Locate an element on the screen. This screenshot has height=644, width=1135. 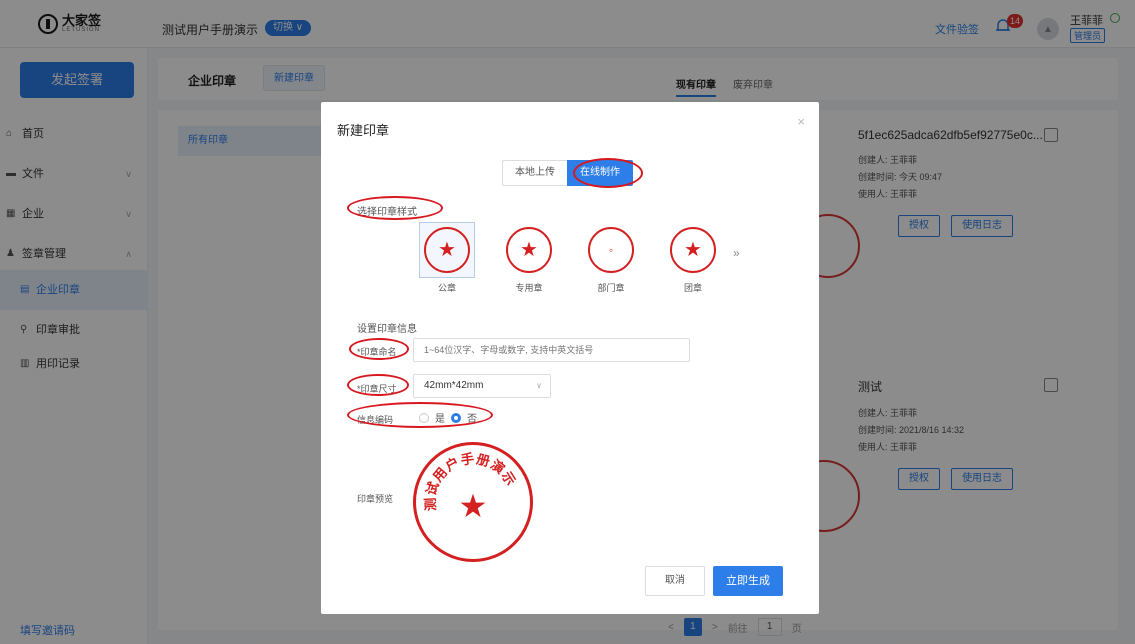
close-icon: × is located at coordinates (801, 121).